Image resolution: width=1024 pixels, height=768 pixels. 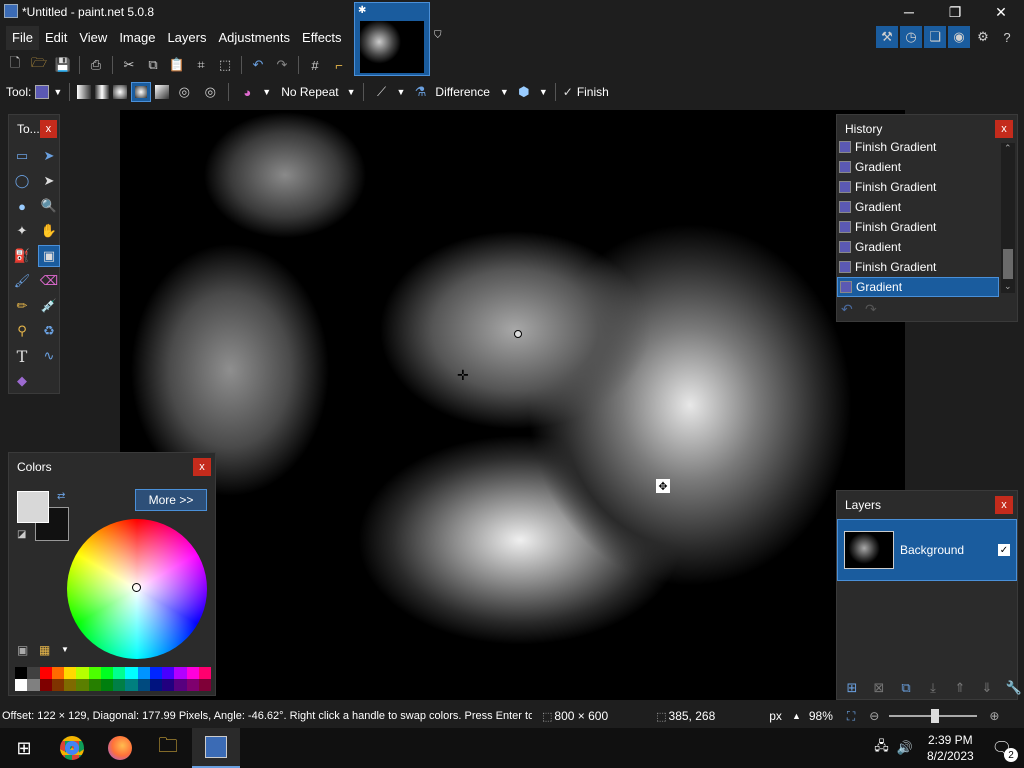 What do you see at coordinates (887, 37) in the screenshot?
I see `tools-toggle-icon: ⚒` at bounding box center [887, 37].